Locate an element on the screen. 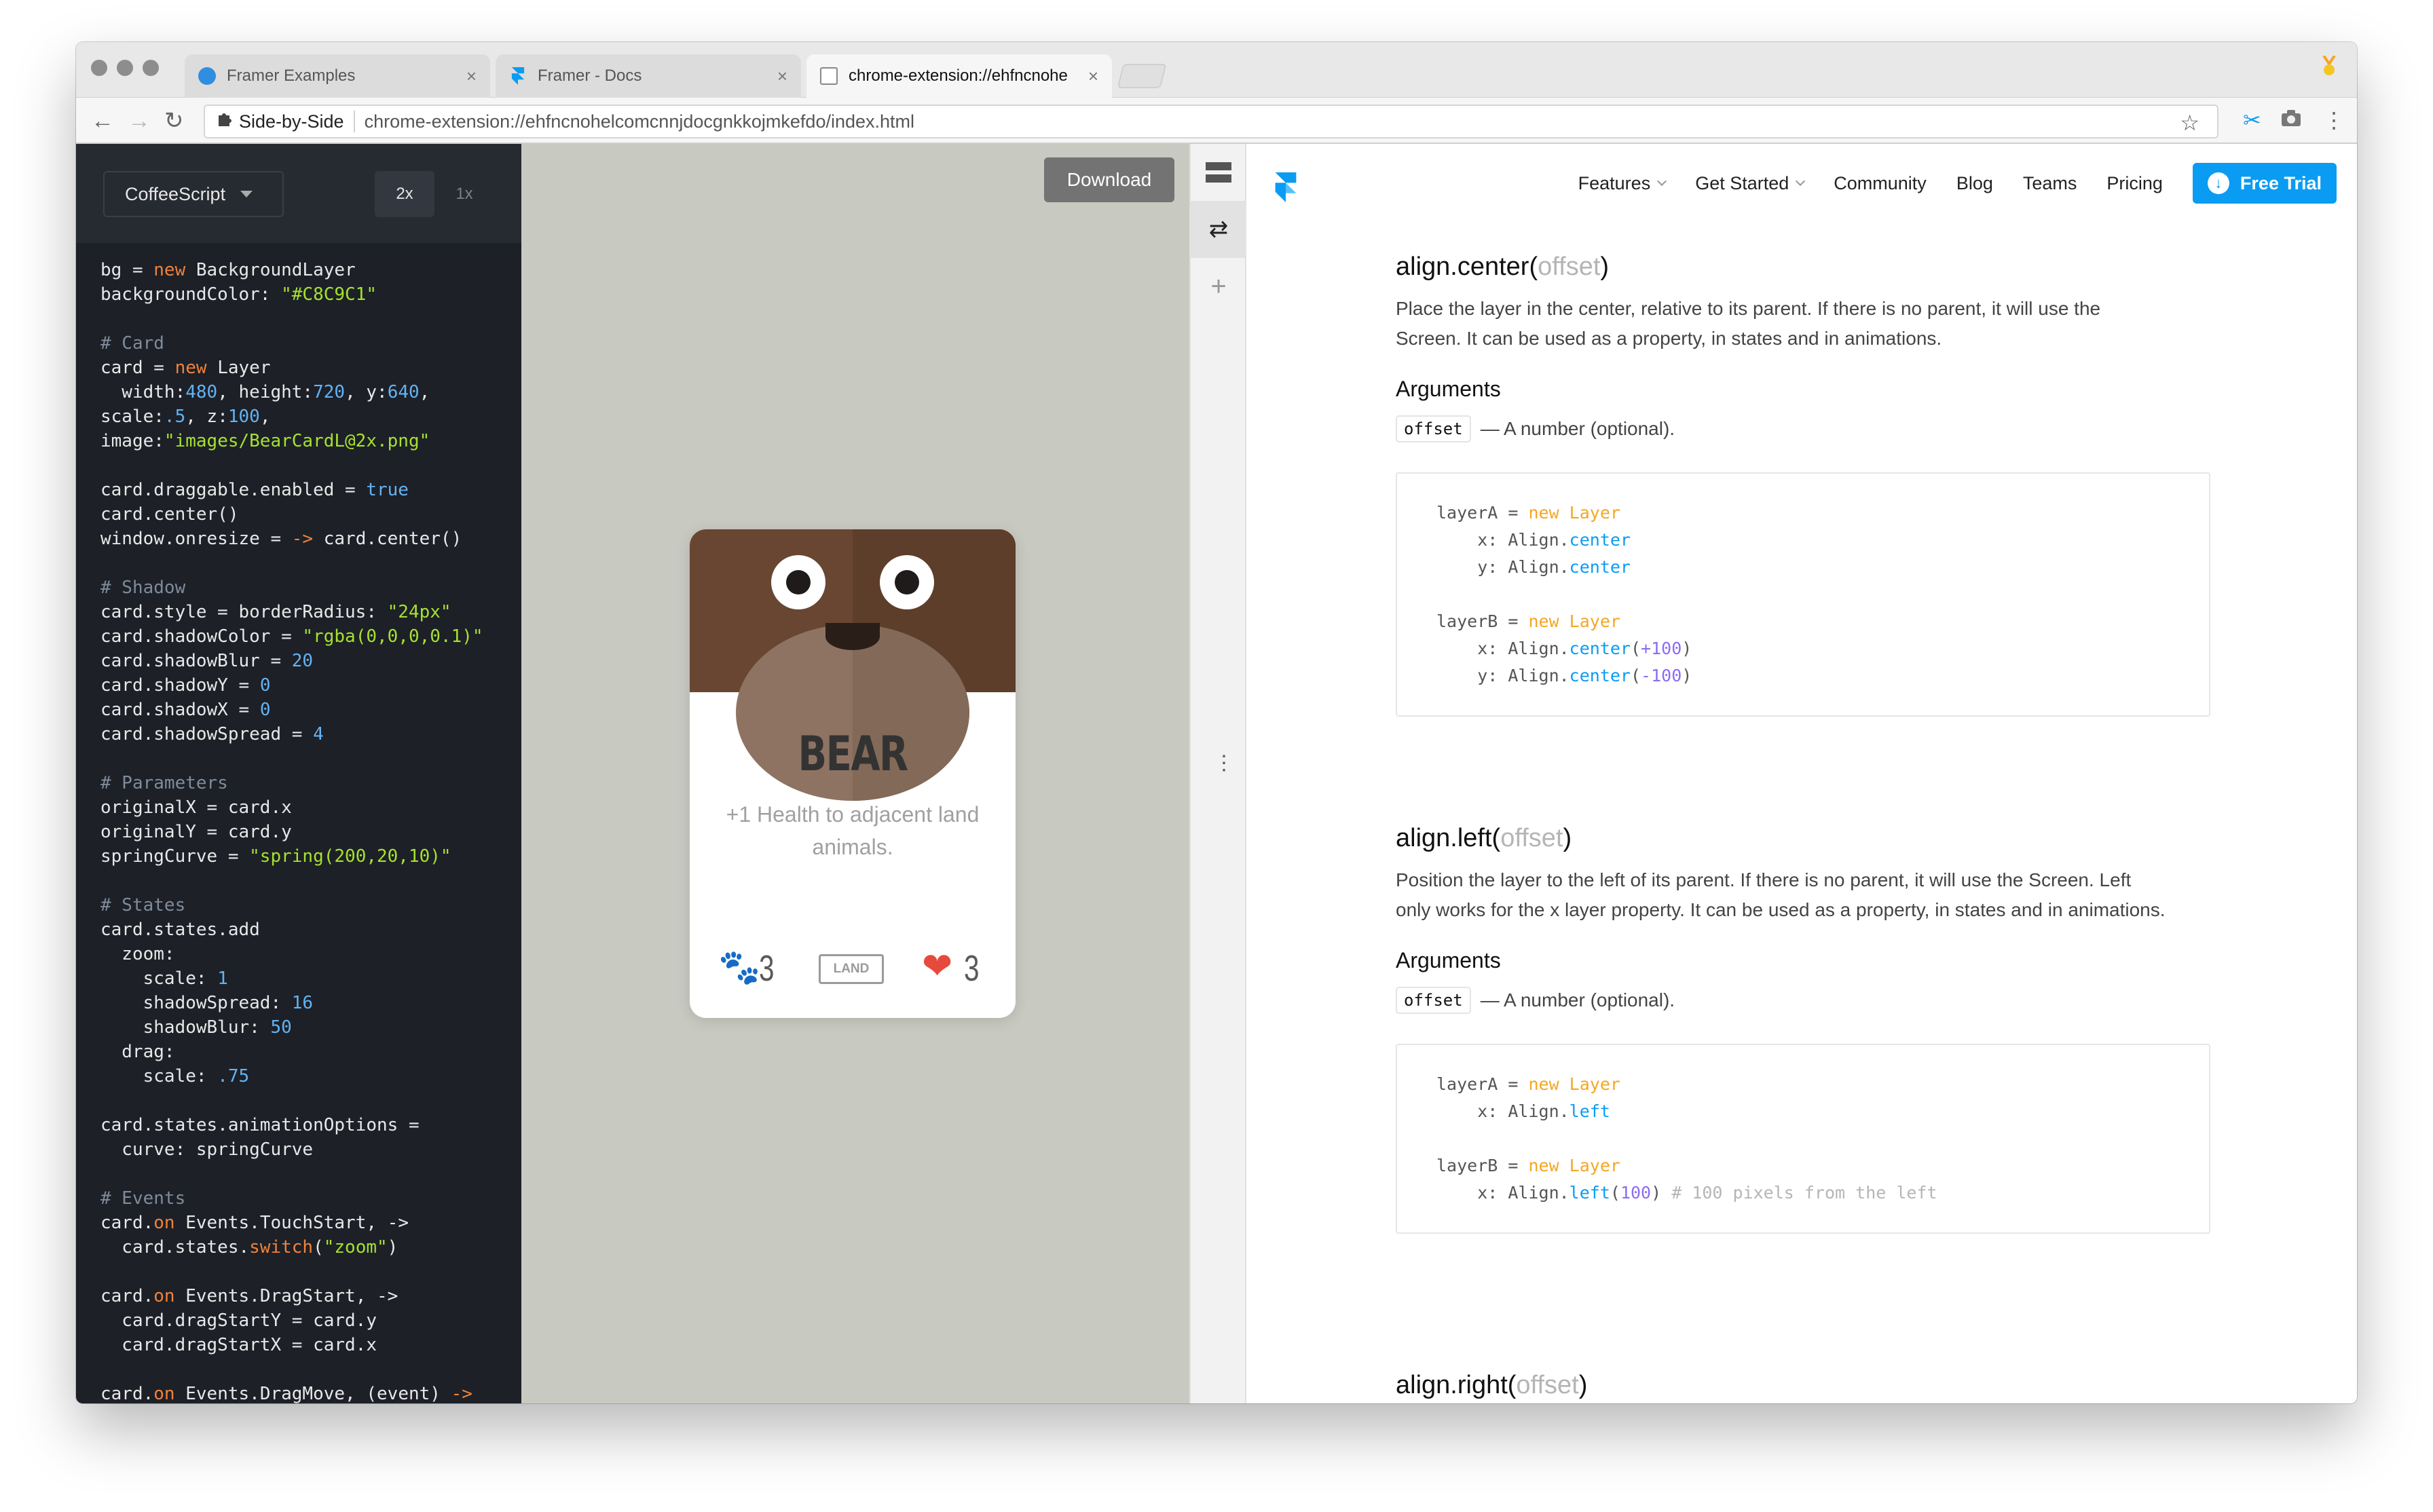 The height and width of the screenshot is (1512, 2433). code-token: 4 is located at coordinates (318, 734).